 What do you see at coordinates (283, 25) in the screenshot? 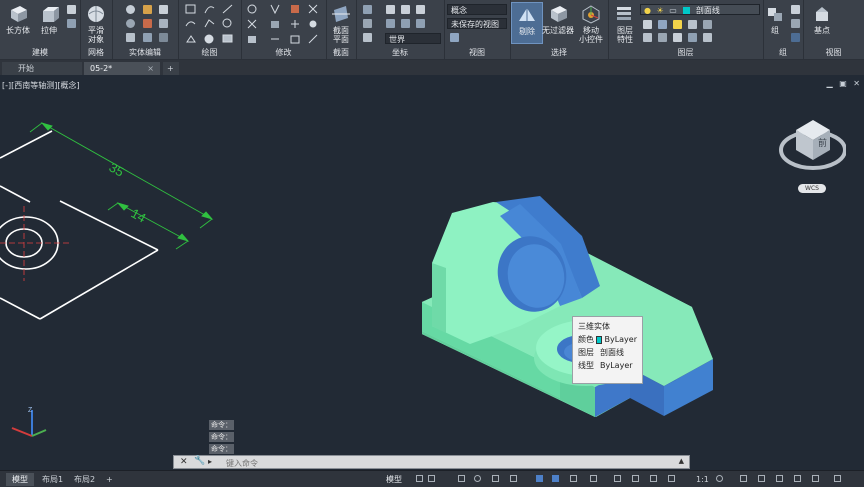
I see `modify-tools-icons` at bounding box center [283, 25].